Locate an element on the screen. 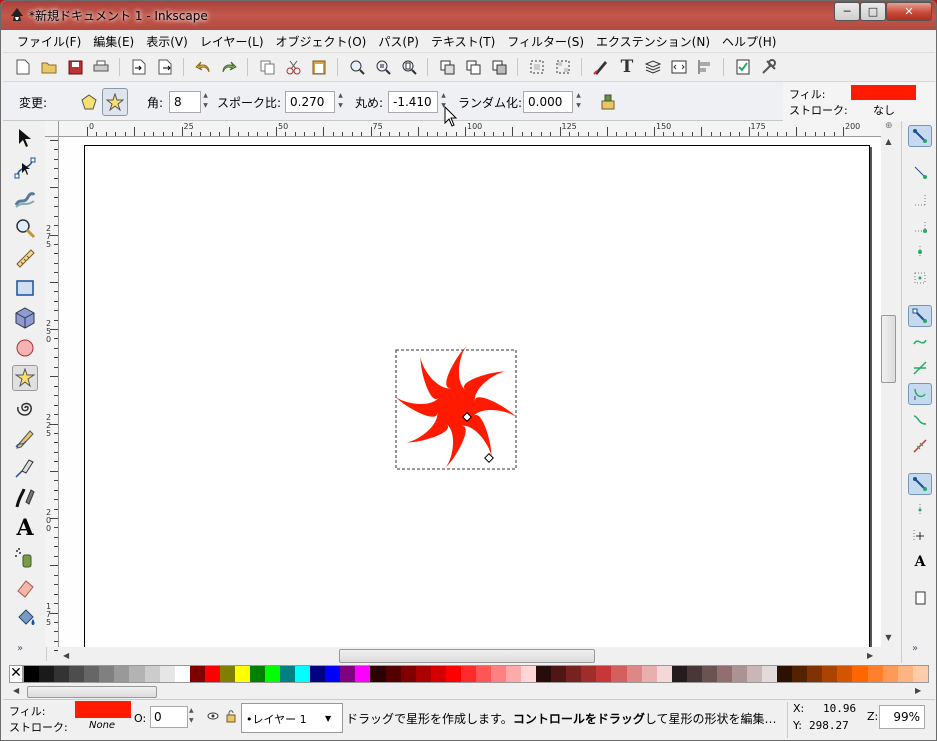 Image resolution: width=937 pixels, height=741 pixels. layers-dialog-icon is located at coordinates (653, 67).